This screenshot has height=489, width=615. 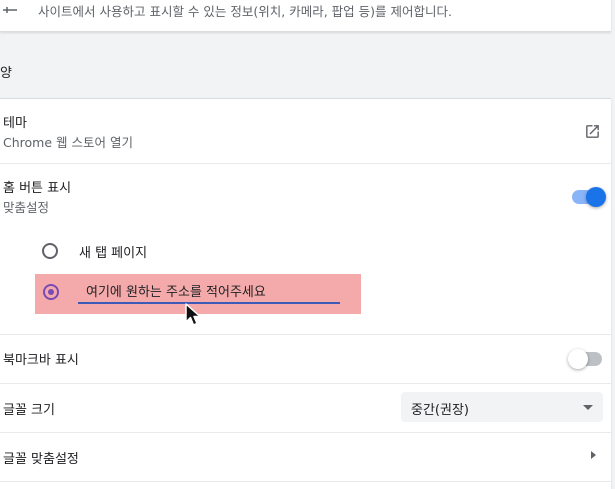 I want to click on mouse-cursor-icon, so click(x=195, y=318).